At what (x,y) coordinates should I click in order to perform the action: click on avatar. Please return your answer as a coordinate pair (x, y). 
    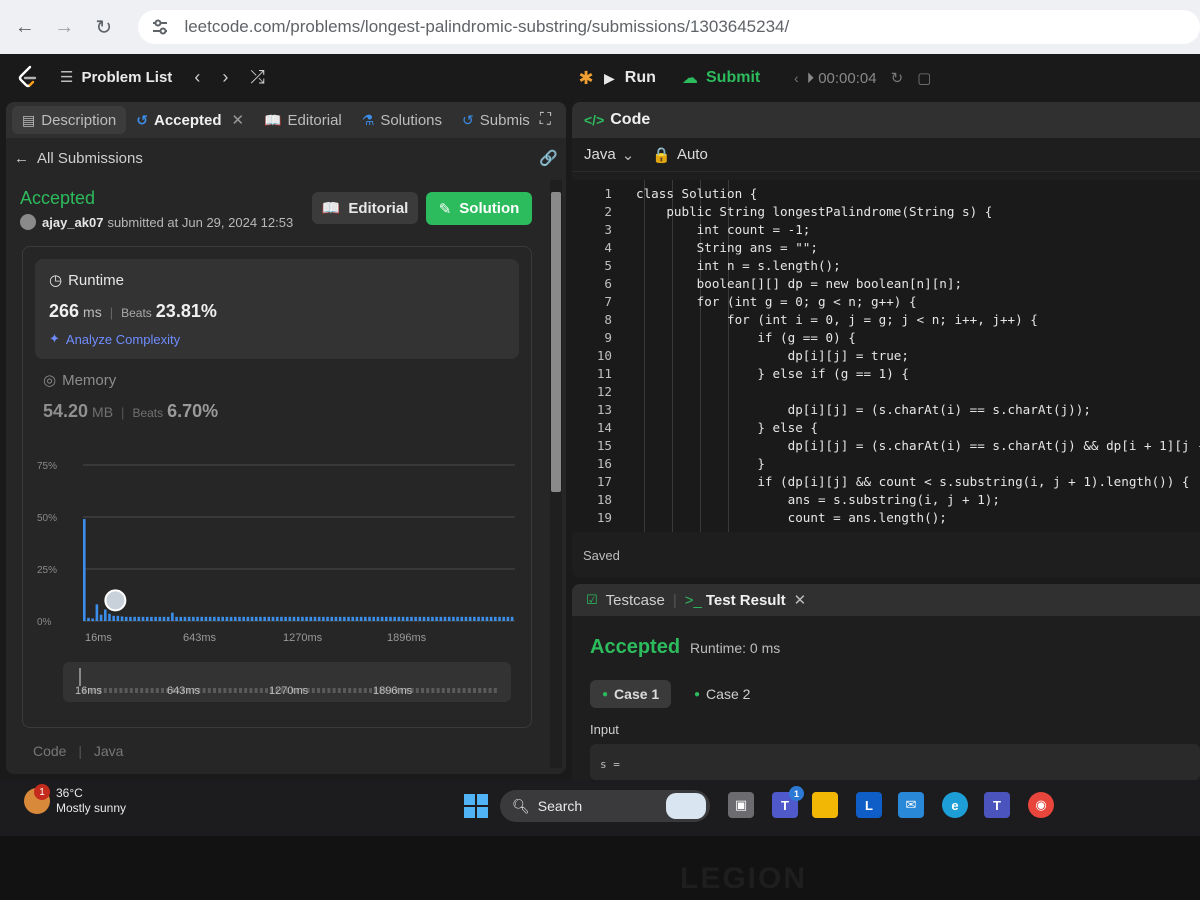
    Looking at the image, I should click on (28, 222).